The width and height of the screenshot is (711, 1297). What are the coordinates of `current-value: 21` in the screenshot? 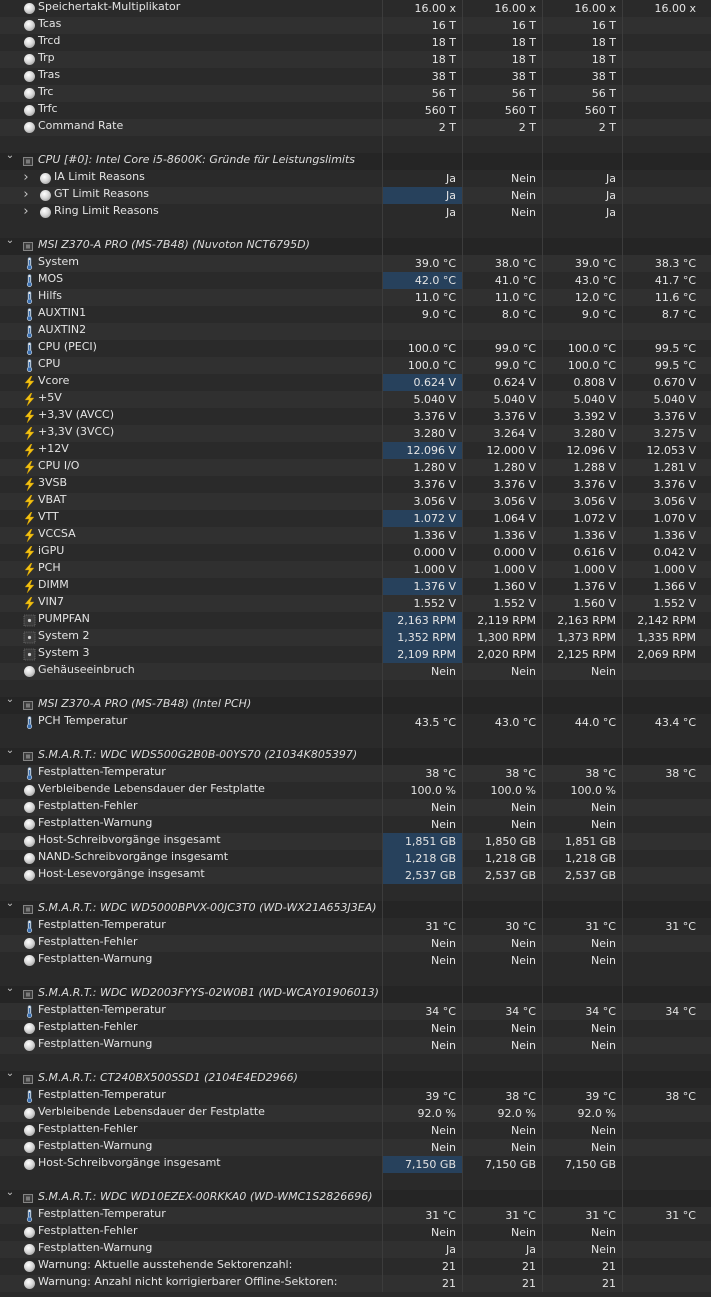 It's located at (422, 1266).